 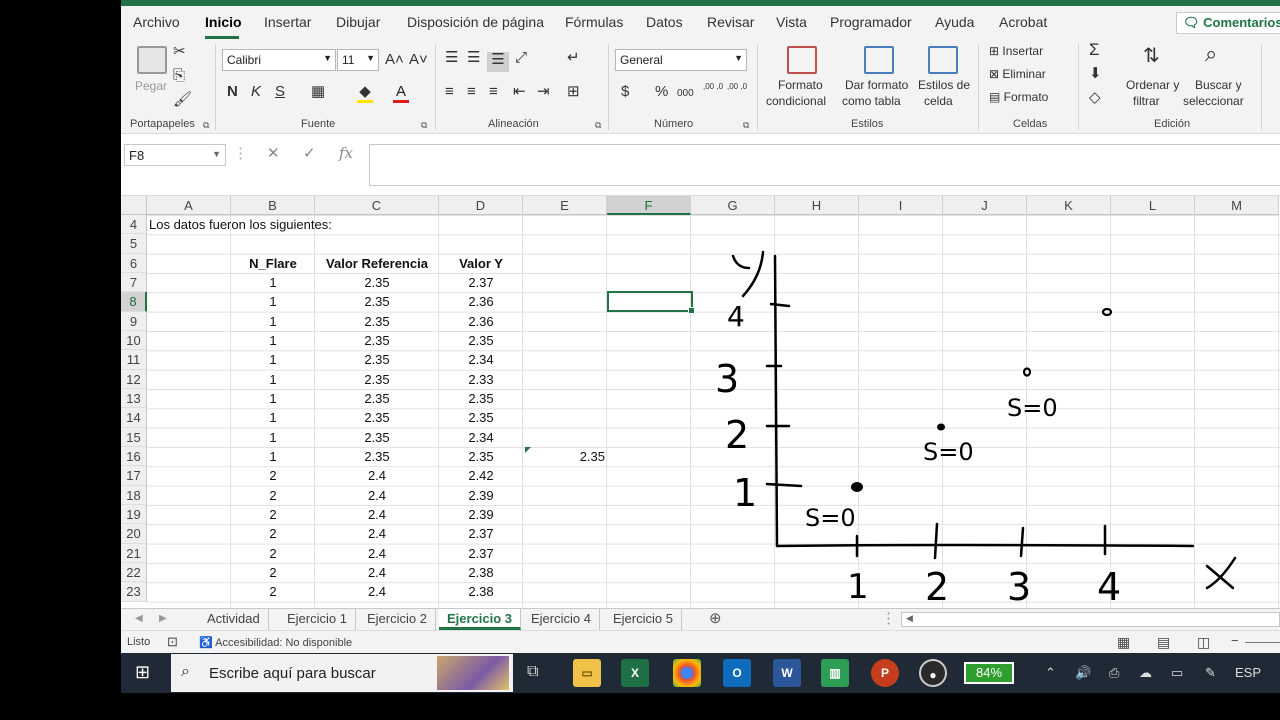 I want to click on font-color-icon: A, so click(x=401, y=93).